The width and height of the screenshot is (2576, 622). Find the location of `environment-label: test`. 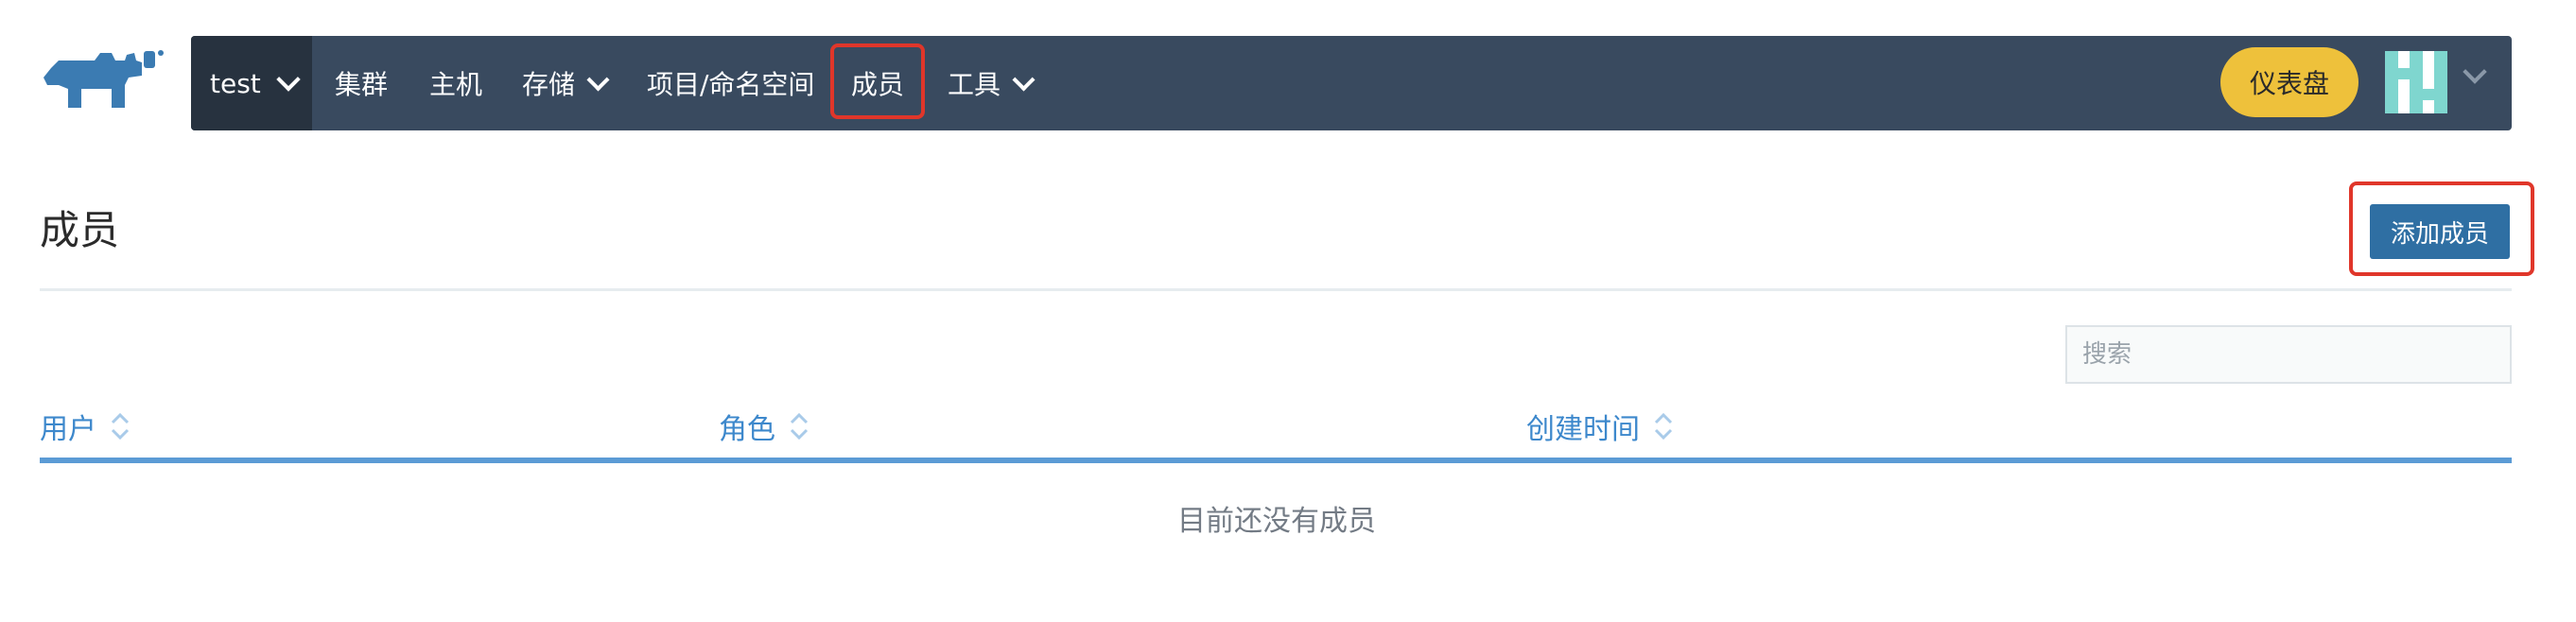

environment-label: test is located at coordinates (235, 83).